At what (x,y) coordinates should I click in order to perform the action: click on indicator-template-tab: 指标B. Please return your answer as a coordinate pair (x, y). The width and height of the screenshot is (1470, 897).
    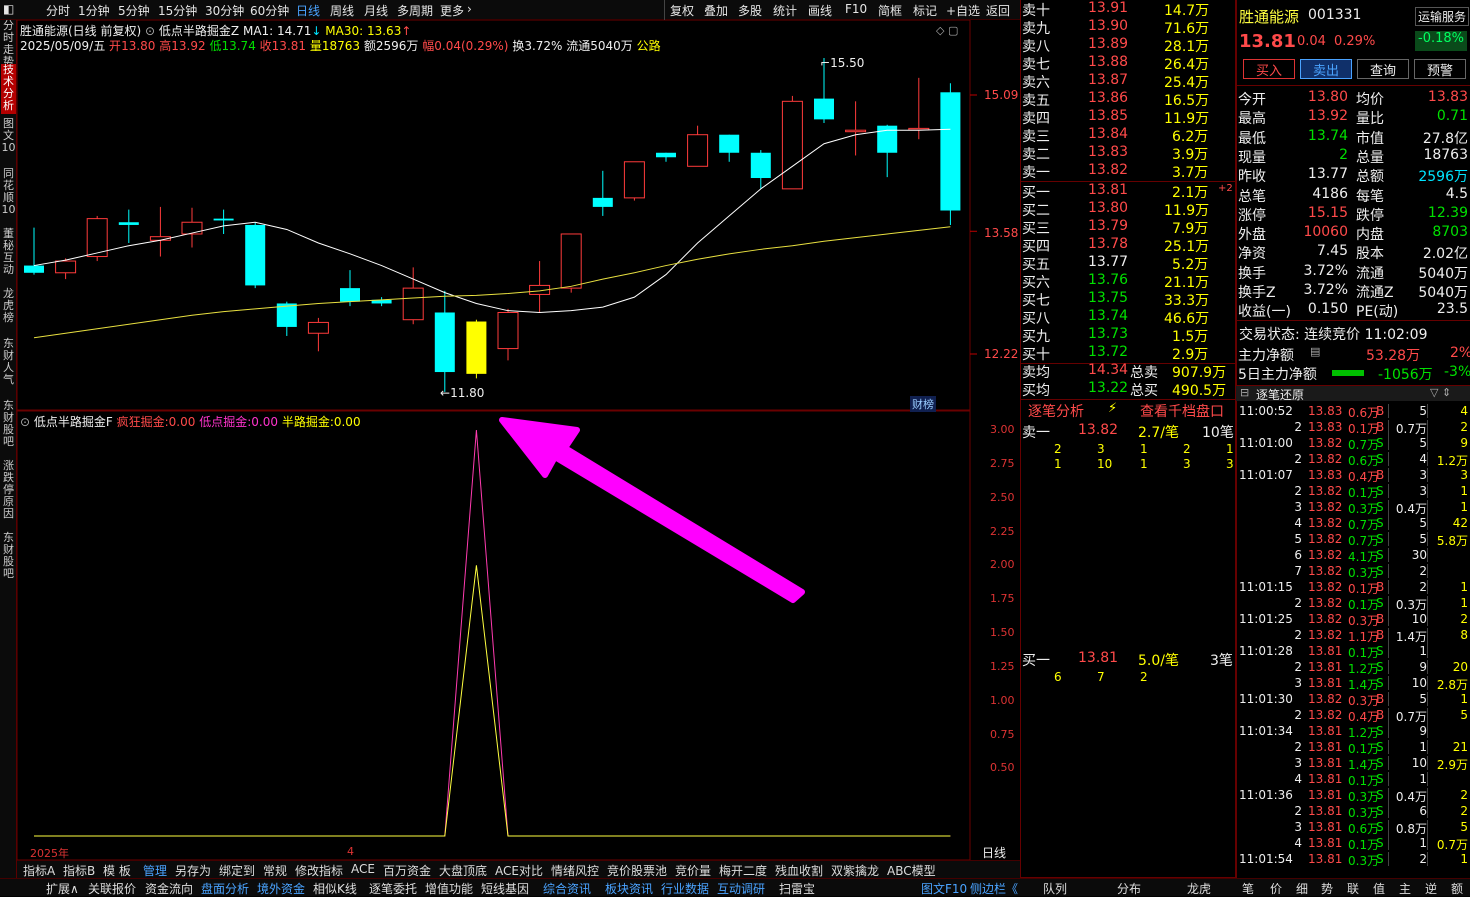
    Looking at the image, I should click on (79, 870).